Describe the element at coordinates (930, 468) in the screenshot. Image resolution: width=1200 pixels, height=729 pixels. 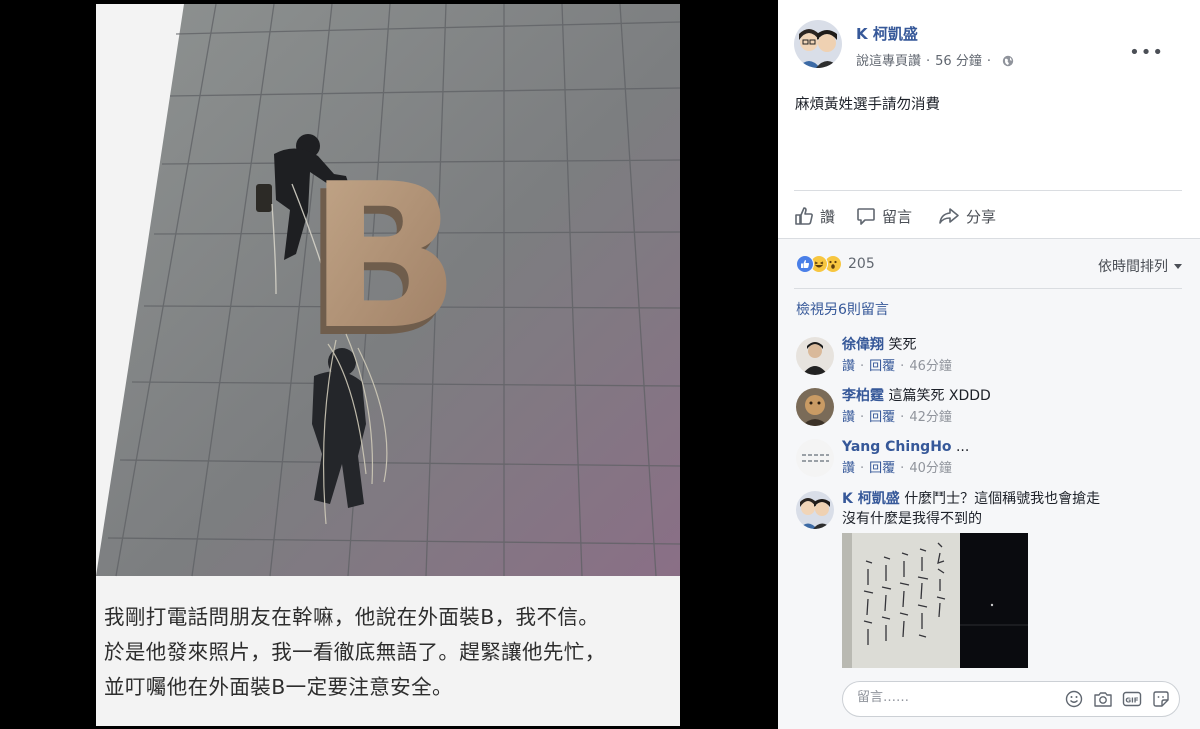
I see `comment-timestamp: 40分鐘` at that location.